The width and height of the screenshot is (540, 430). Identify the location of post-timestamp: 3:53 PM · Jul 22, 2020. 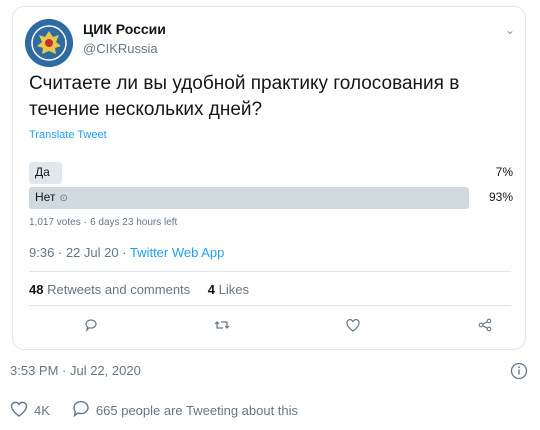
(75, 370).